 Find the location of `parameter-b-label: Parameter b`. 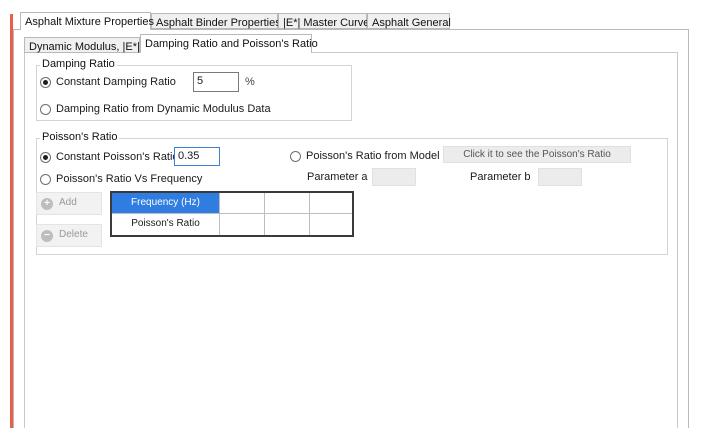

parameter-b-label: Parameter b is located at coordinates (500, 177).